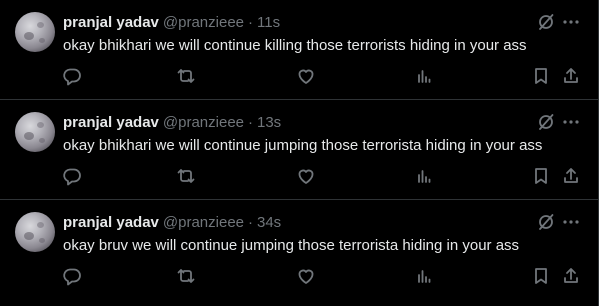 The width and height of the screenshot is (599, 306). I want to click on tweet-header: pranjal yadav @pranzieee · 13s, so click(172, 122).